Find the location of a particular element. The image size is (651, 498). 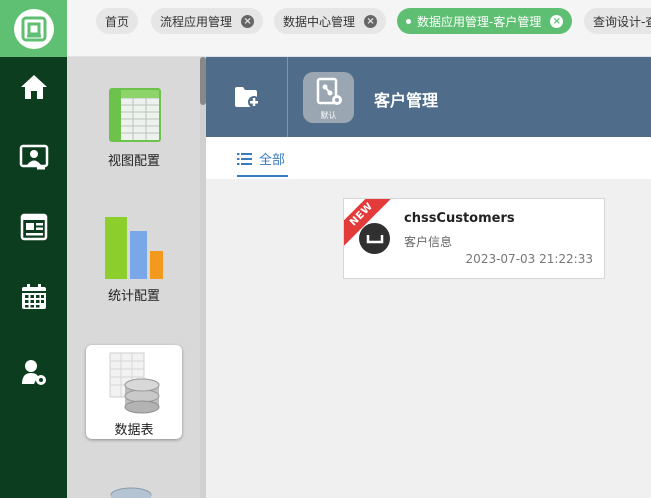

filter-all-tab: 全部 is located at coordinates (261, 158).